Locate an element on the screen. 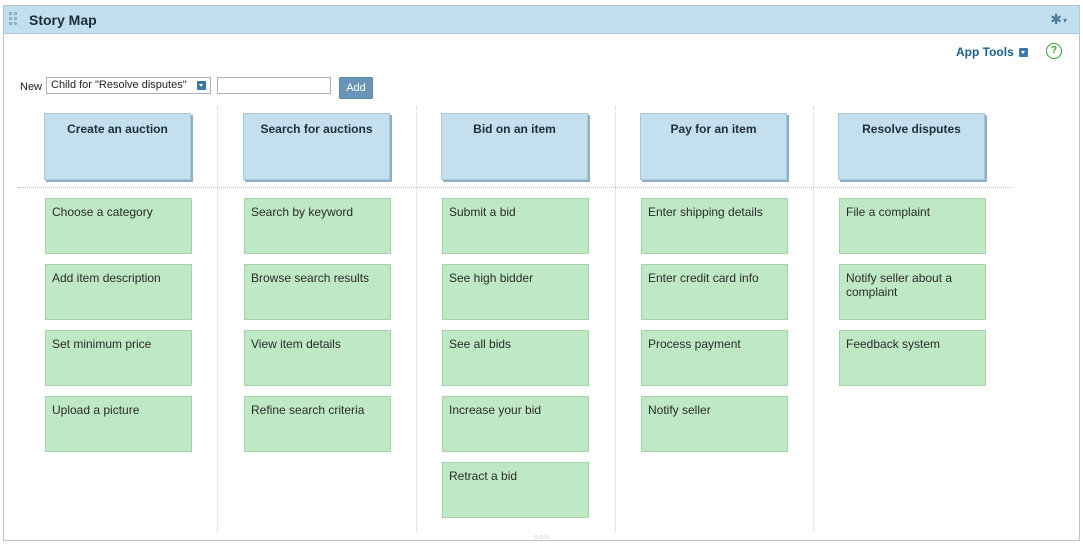 Image resolution: width=1083 pixels, height=544 pixels. activity-card: Create an auction is located at coordinates (117, 146).